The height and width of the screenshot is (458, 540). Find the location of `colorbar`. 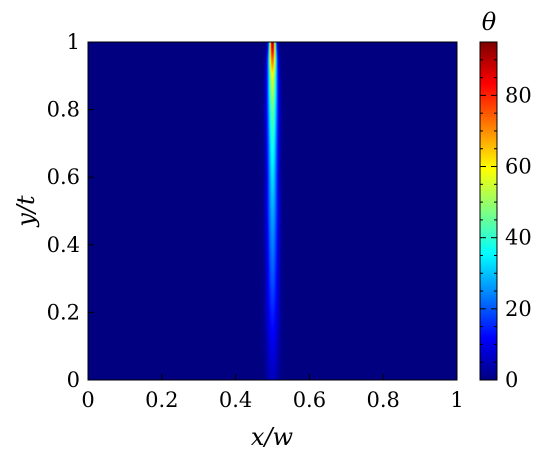

colorbar is located at coordinates (488, 211).